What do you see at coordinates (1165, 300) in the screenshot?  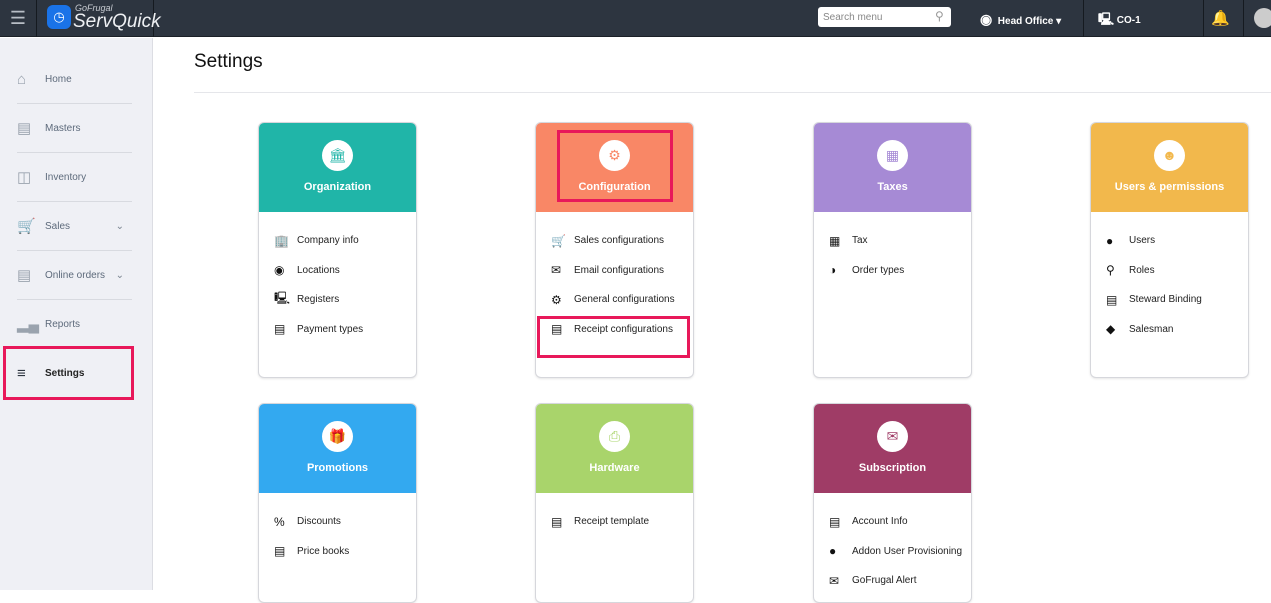 I see `card-link-label: Steward Binding` at bounding box center [1165, 300].